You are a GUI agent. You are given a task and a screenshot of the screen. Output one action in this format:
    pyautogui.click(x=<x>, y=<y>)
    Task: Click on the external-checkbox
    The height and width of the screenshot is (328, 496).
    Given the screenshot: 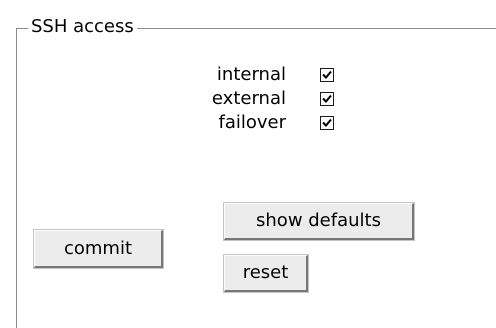 What is the action you would take?
    pyautogui.click(x=327, y=99)
    